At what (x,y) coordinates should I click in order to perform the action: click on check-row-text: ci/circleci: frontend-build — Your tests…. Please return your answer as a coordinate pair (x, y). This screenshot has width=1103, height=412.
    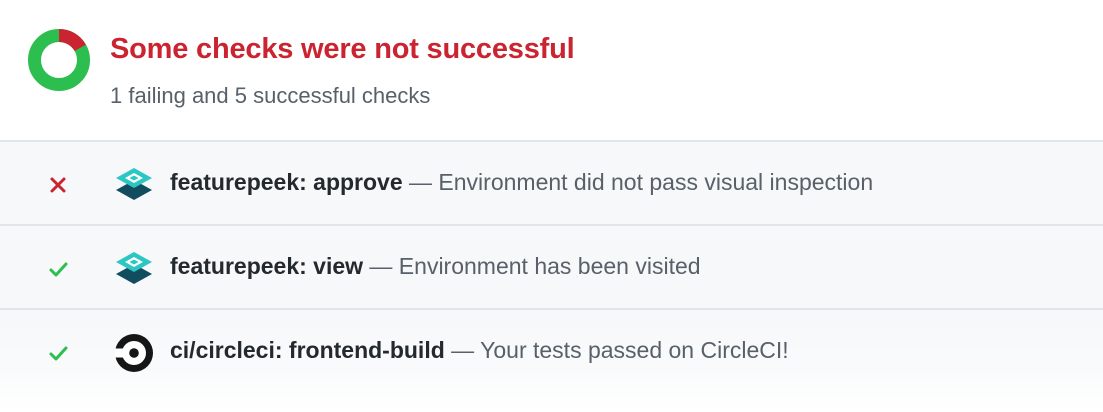
    Looking at the image, I should click on (479, 350).